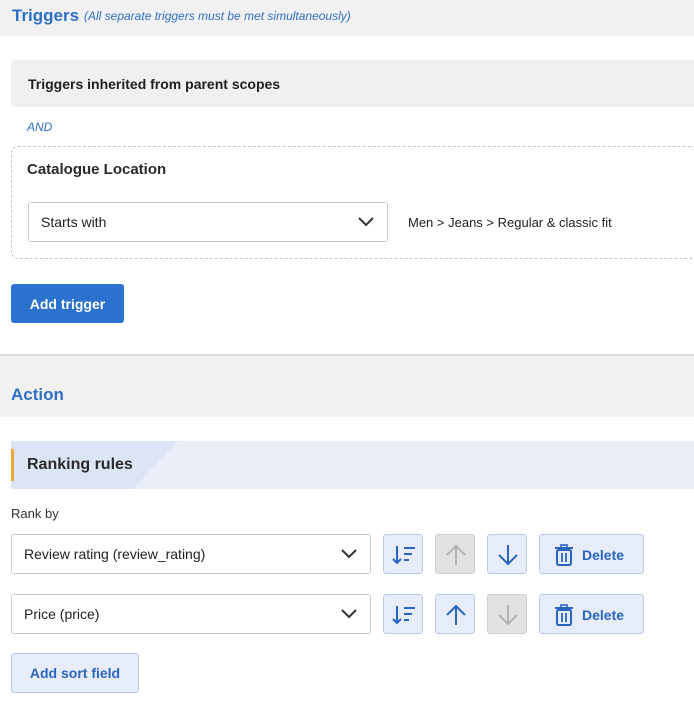  I want to click on sort-field-value: Price (price), so click(62, 614).